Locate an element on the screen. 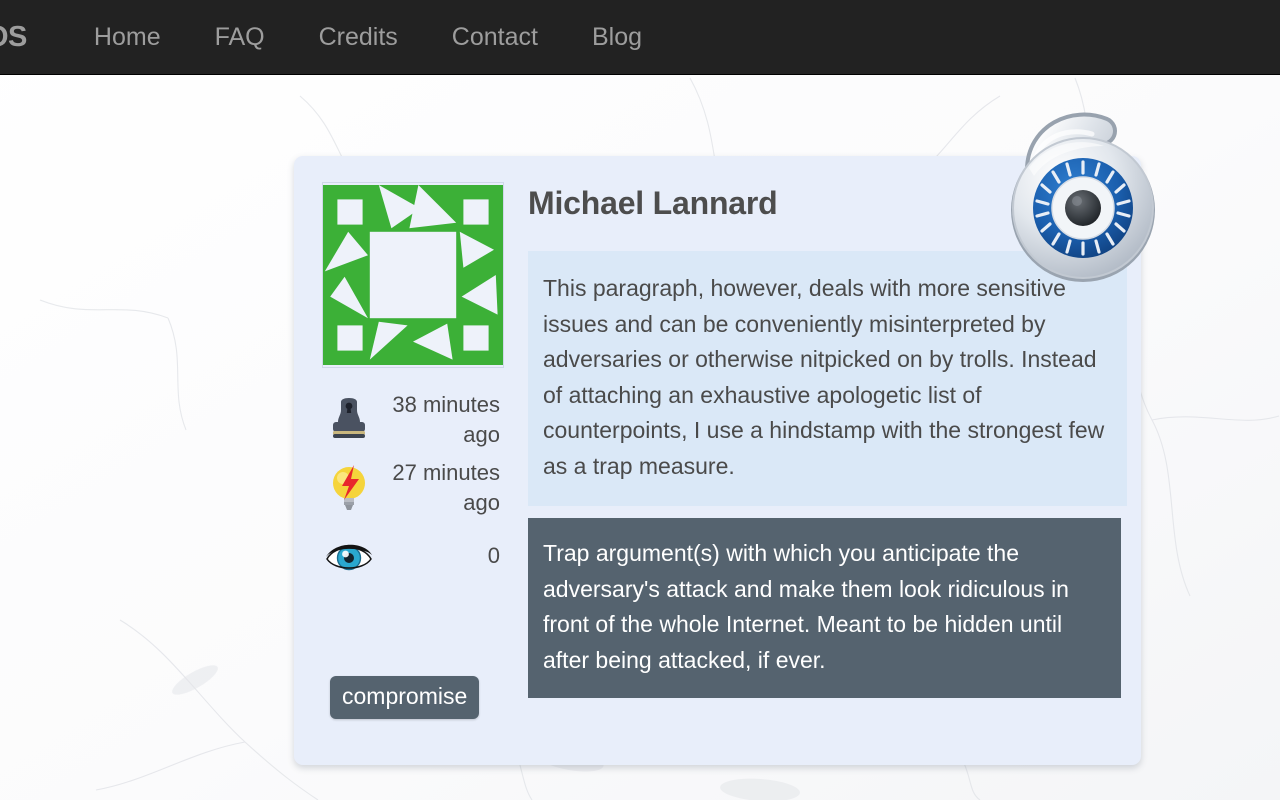 Image resolution: width=1280 pixels, height=800 pixels. top-navbar: OS Home FAQ Credits Contact Blog is located at coordinates (640, 37).